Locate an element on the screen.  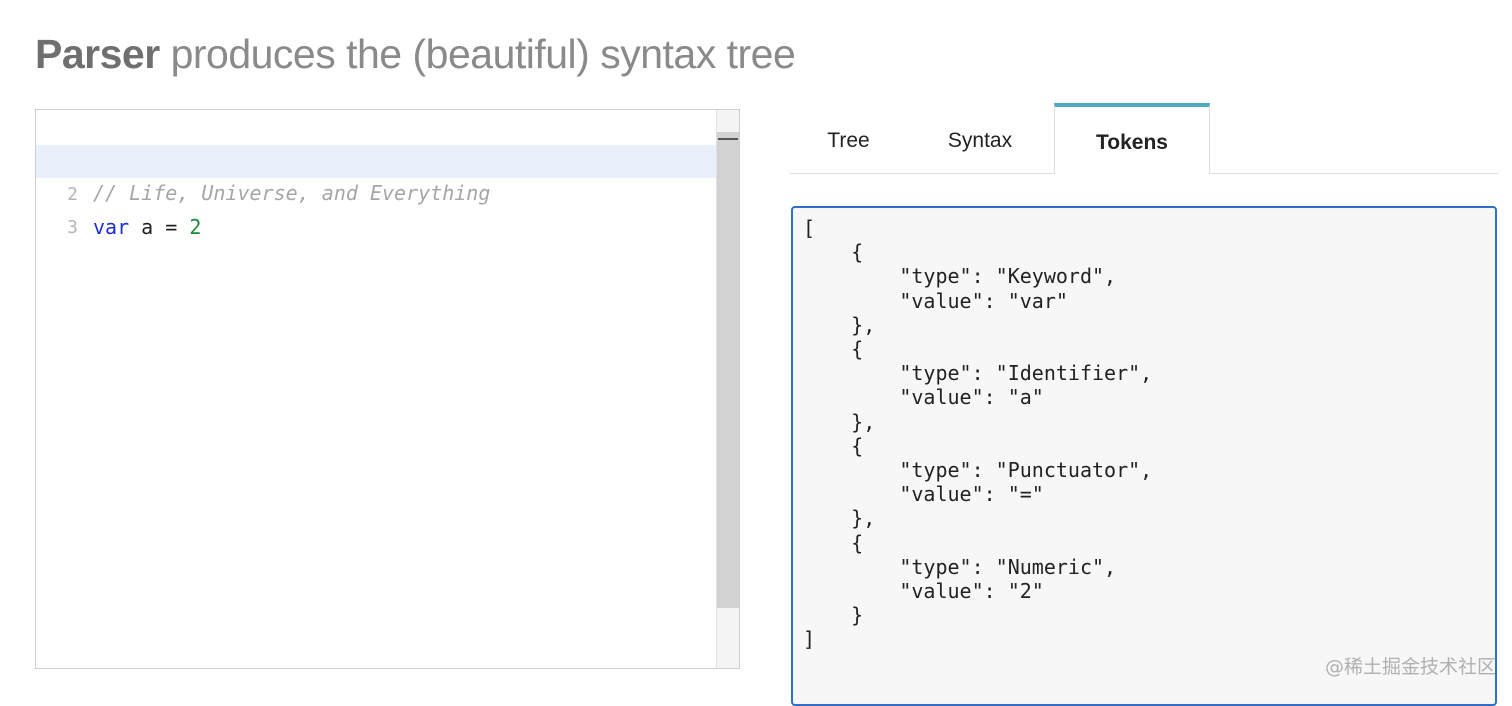
tab-tree: Tree is located at coordinates (848, 138).